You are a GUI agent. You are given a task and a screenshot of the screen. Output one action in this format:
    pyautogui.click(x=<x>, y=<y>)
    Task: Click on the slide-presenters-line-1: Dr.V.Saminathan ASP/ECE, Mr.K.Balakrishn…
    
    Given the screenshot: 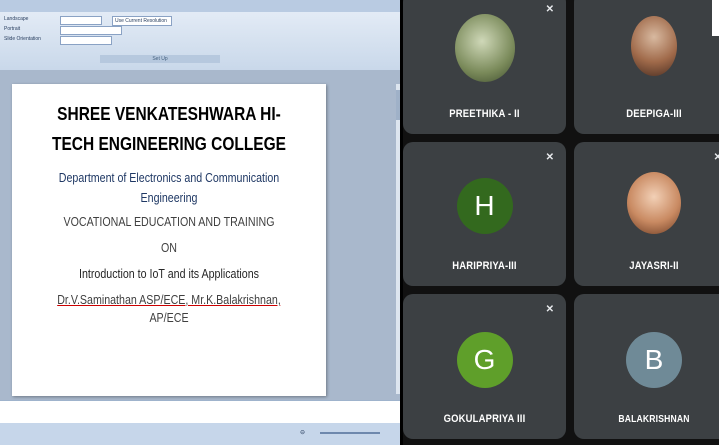 What is the action you would take?
    pyautogui.click(x=169, y=299)
    